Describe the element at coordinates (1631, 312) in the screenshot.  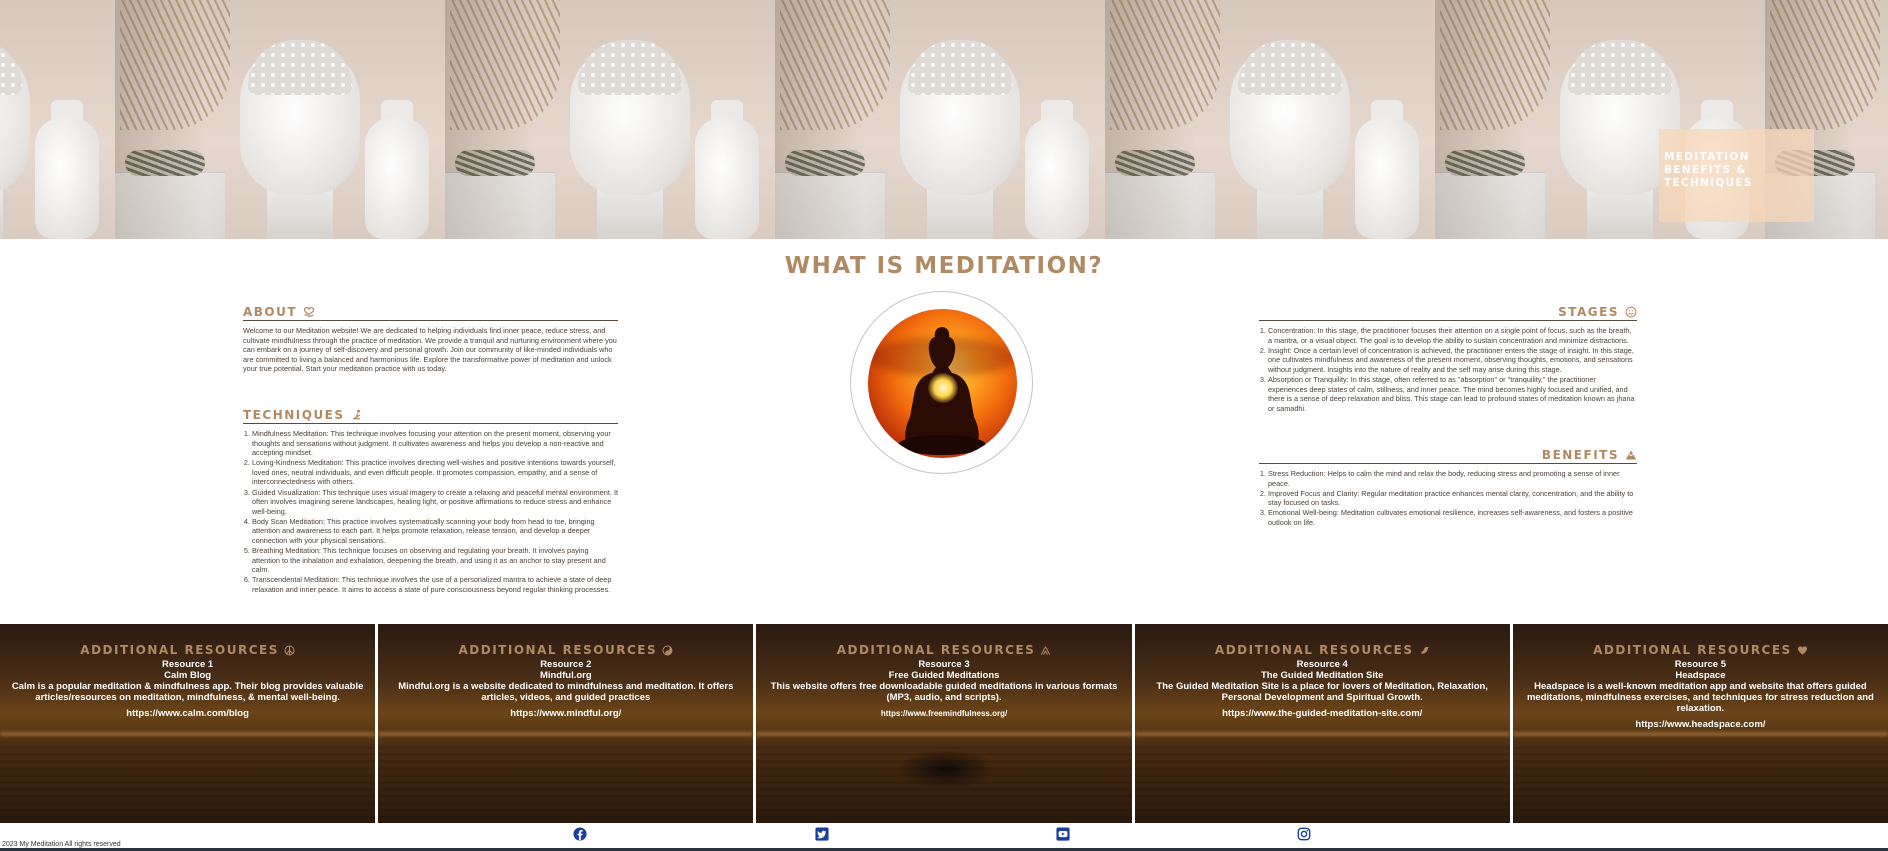
I see `smiley-icon` at that location.